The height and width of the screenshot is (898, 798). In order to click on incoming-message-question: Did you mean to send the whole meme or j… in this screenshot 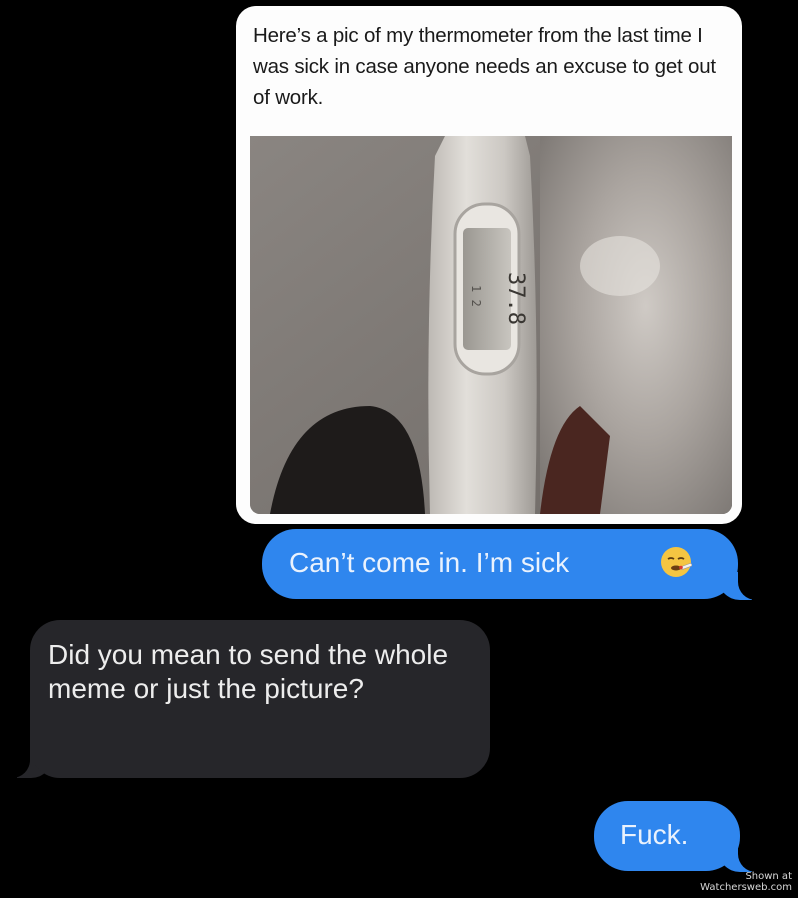, I will do `click(260, 699)`.